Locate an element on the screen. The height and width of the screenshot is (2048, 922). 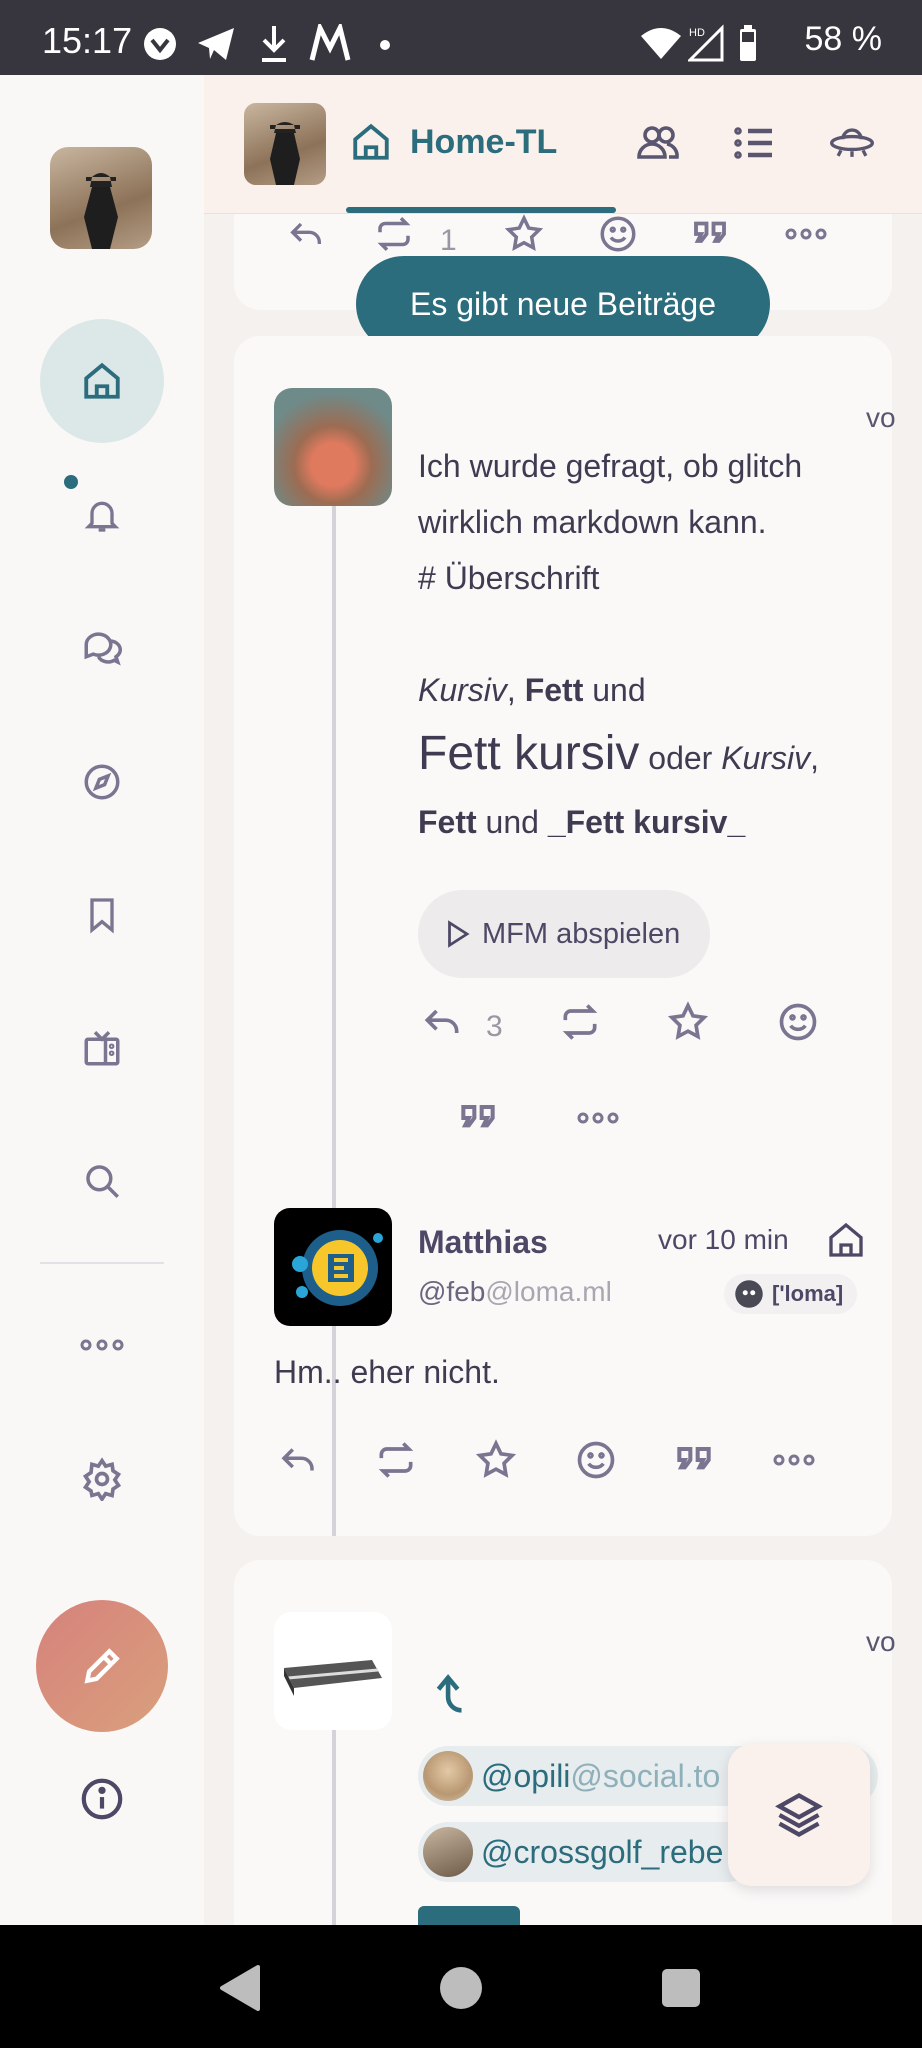
nav-channels is located at coordinates (102, 1048).